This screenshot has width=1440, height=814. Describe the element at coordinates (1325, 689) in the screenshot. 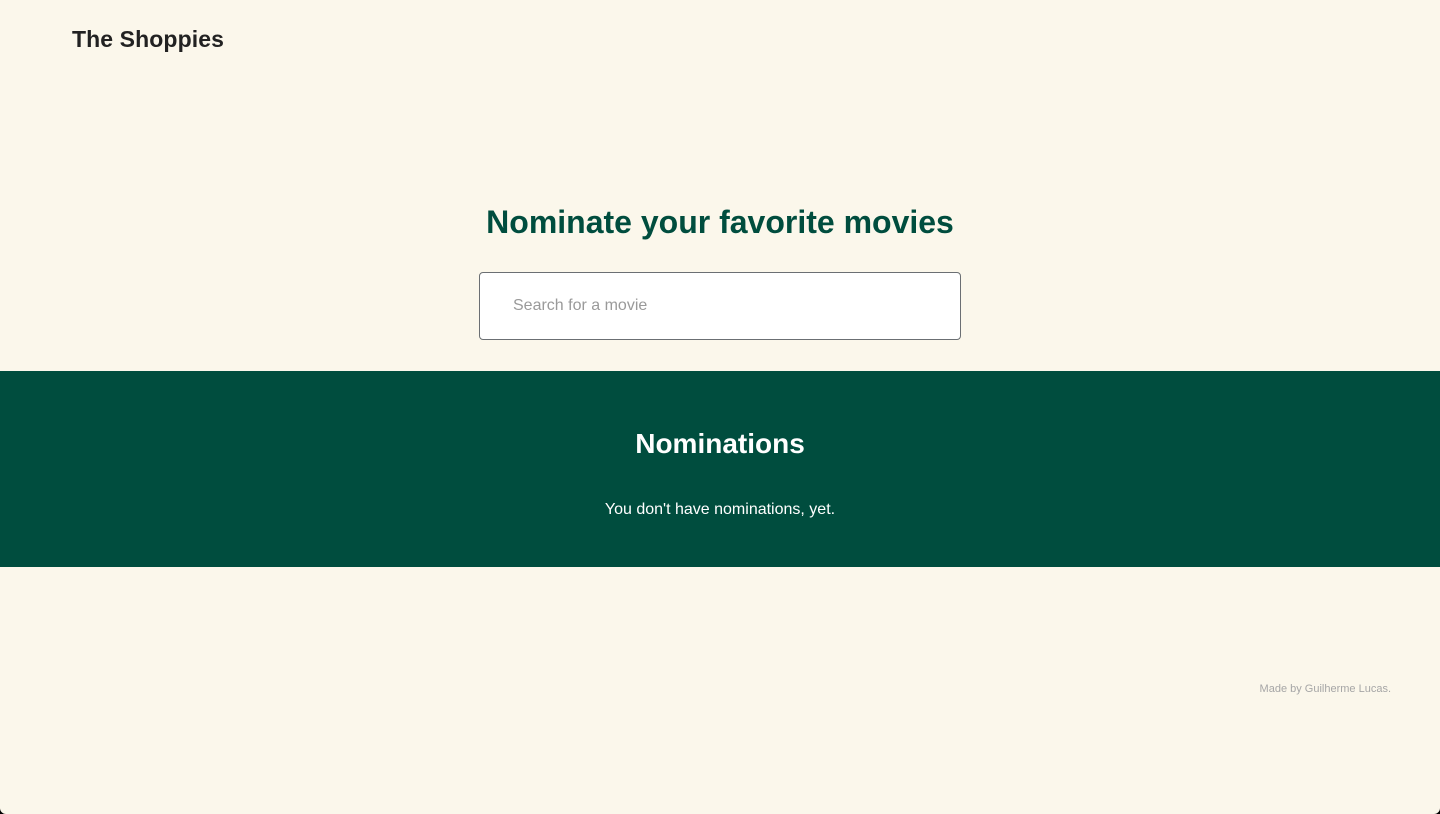

I see `footer-credit: Made by Guilherme Lucas.` at that location.